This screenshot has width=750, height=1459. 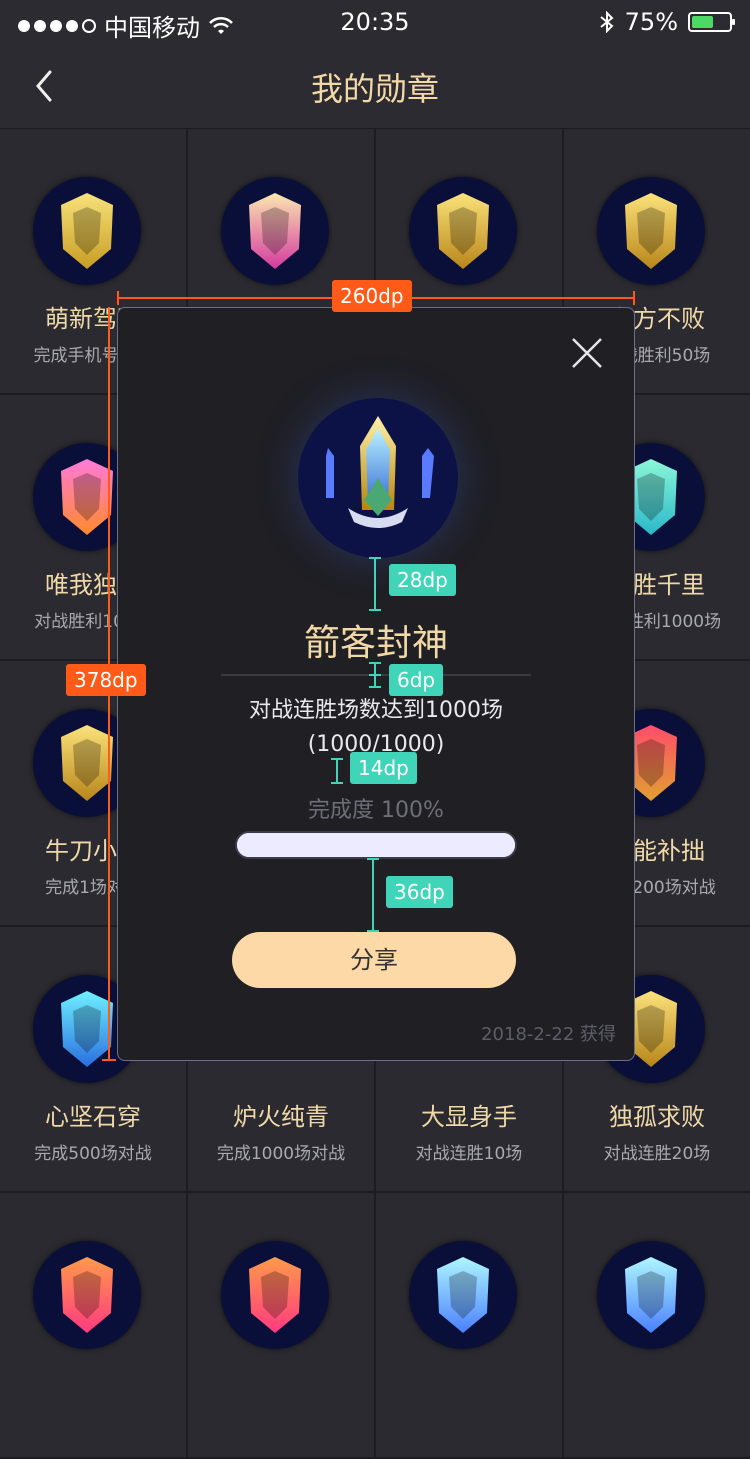 I want to click on sword-crest-icon, so click(x=378, y=478).